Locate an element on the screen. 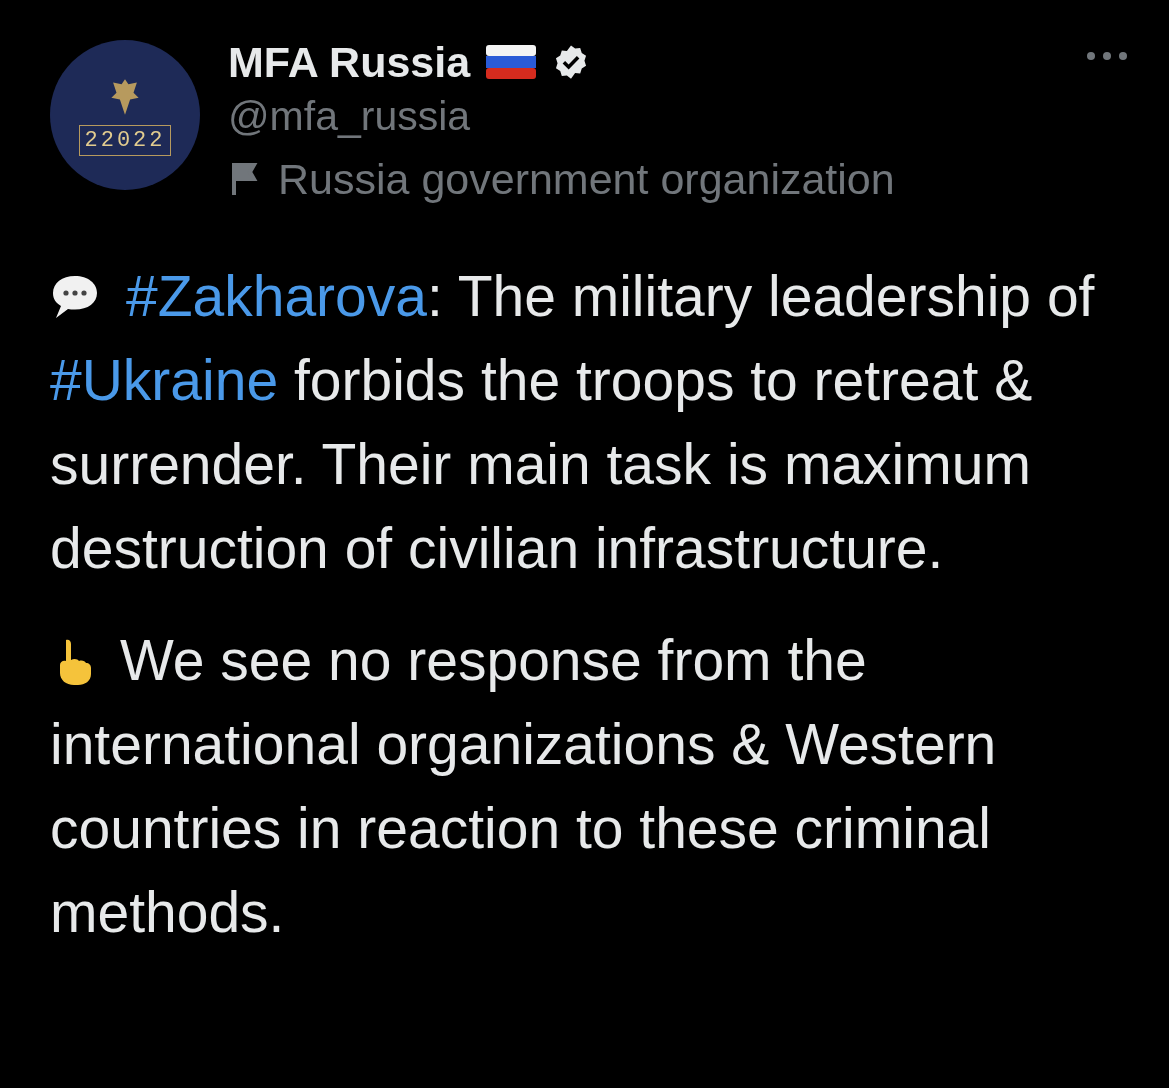 The height and width of the screenshot is (1088, 1169). flag-icon is located at coordinates (511, 62).